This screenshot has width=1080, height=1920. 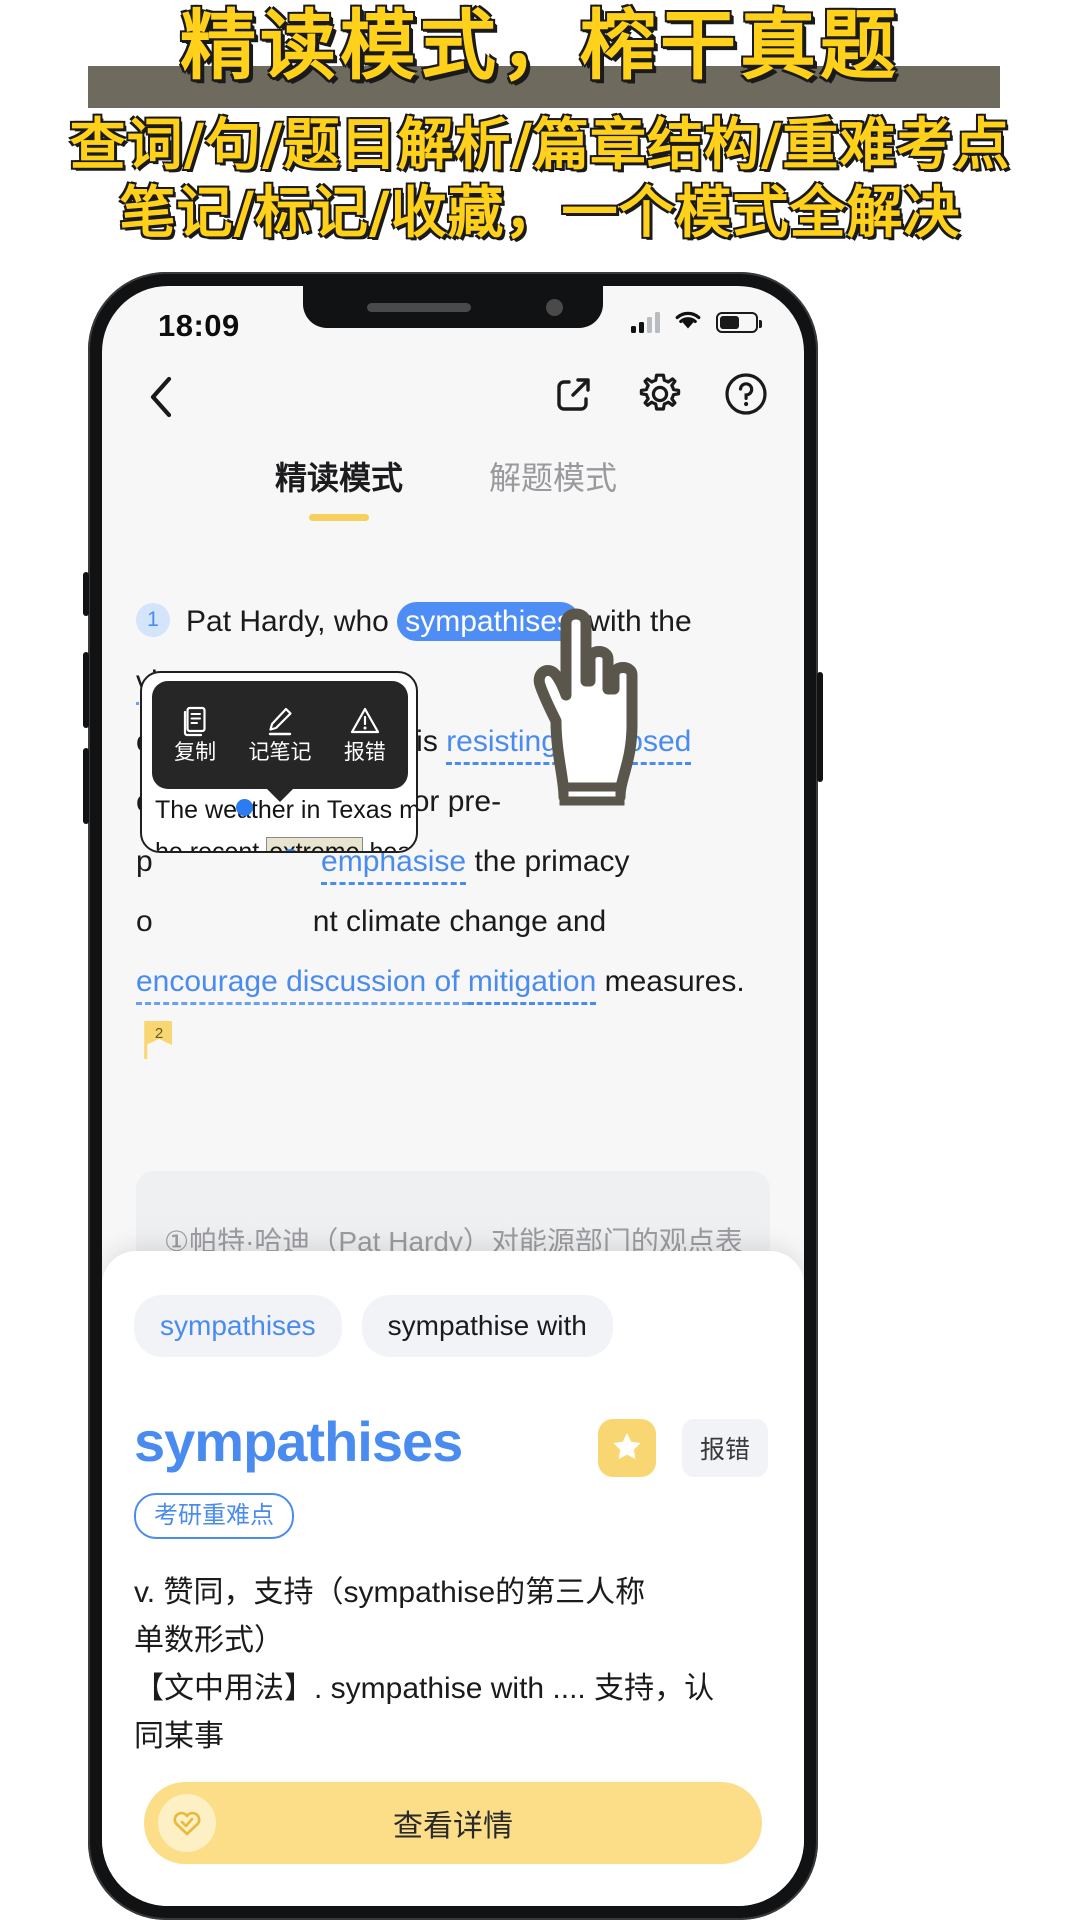 I want to click on phone-mute-button, so click(x=86, y=594).